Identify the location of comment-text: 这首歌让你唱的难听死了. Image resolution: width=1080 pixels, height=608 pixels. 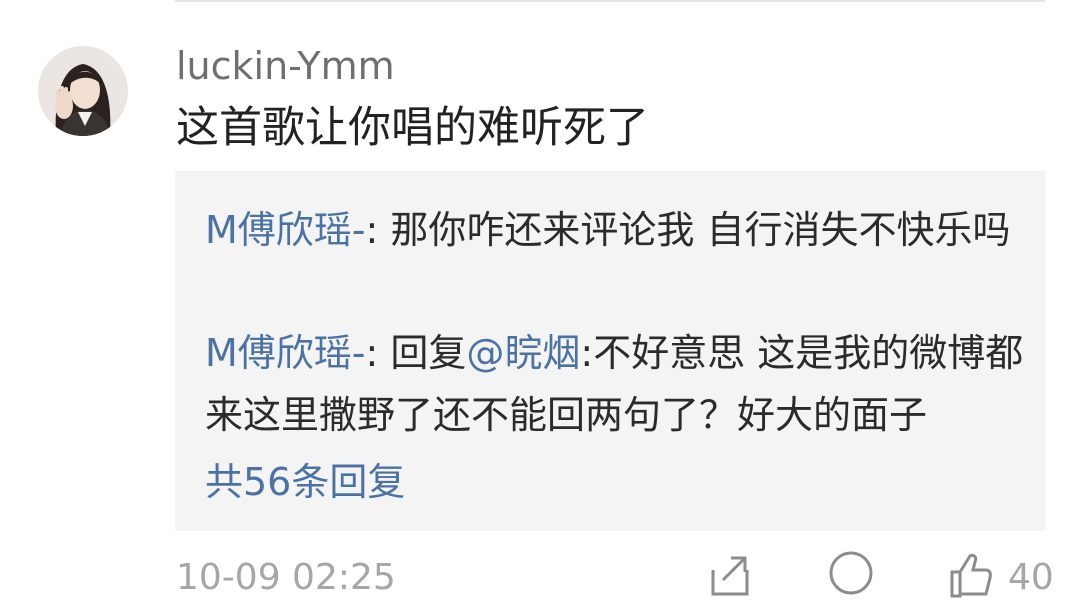
(412, 128).